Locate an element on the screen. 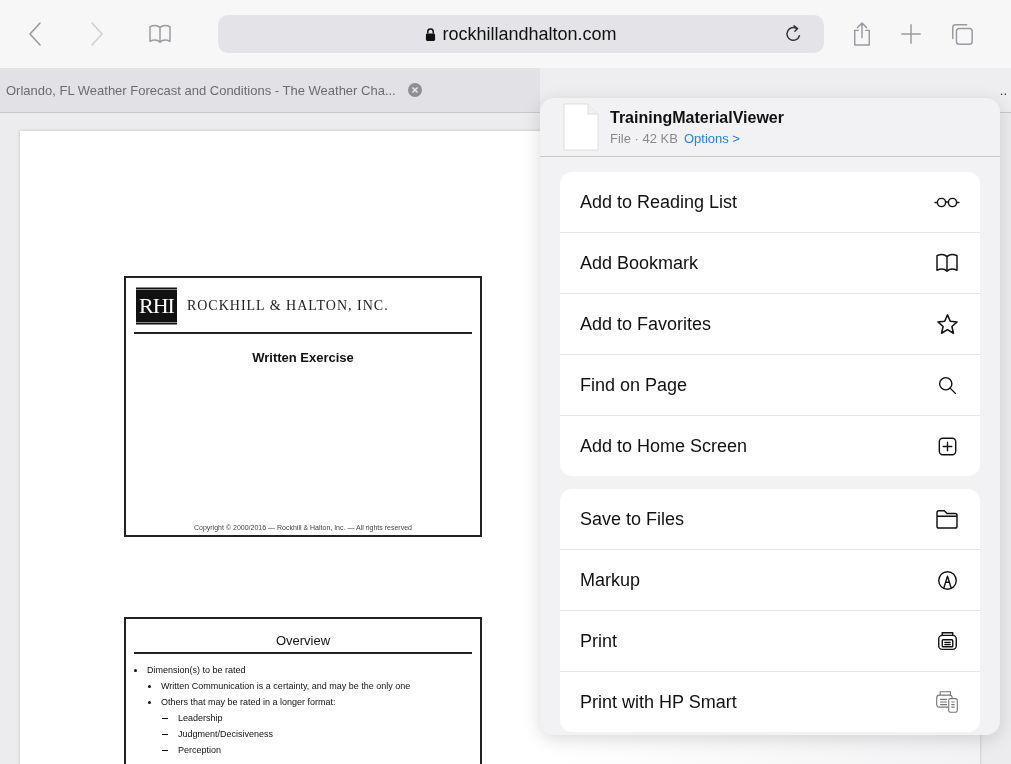  tab-title: .. is located at coordinates (1003, 90).